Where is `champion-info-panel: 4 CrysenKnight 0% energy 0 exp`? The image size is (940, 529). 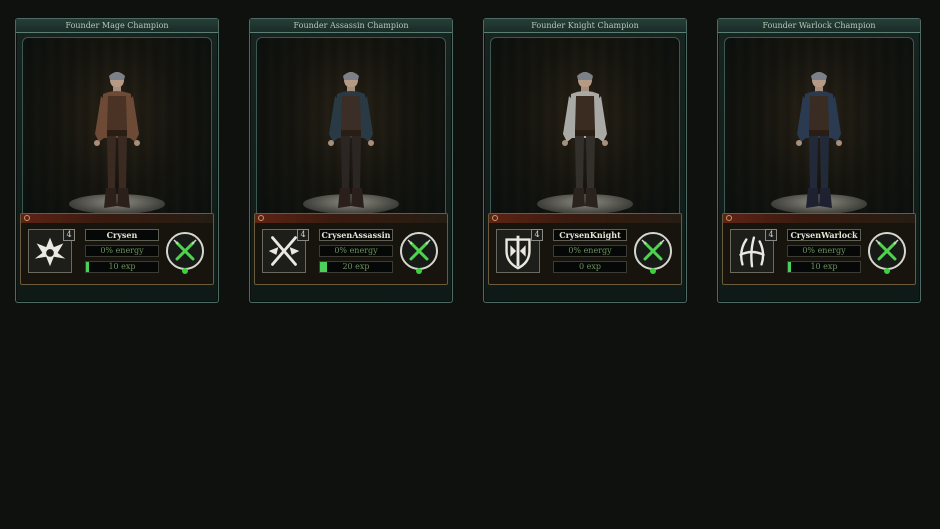 champion-info-panel: 4 CrysenKnight 0% energy 0 exp is located at coordinates (585, 249).